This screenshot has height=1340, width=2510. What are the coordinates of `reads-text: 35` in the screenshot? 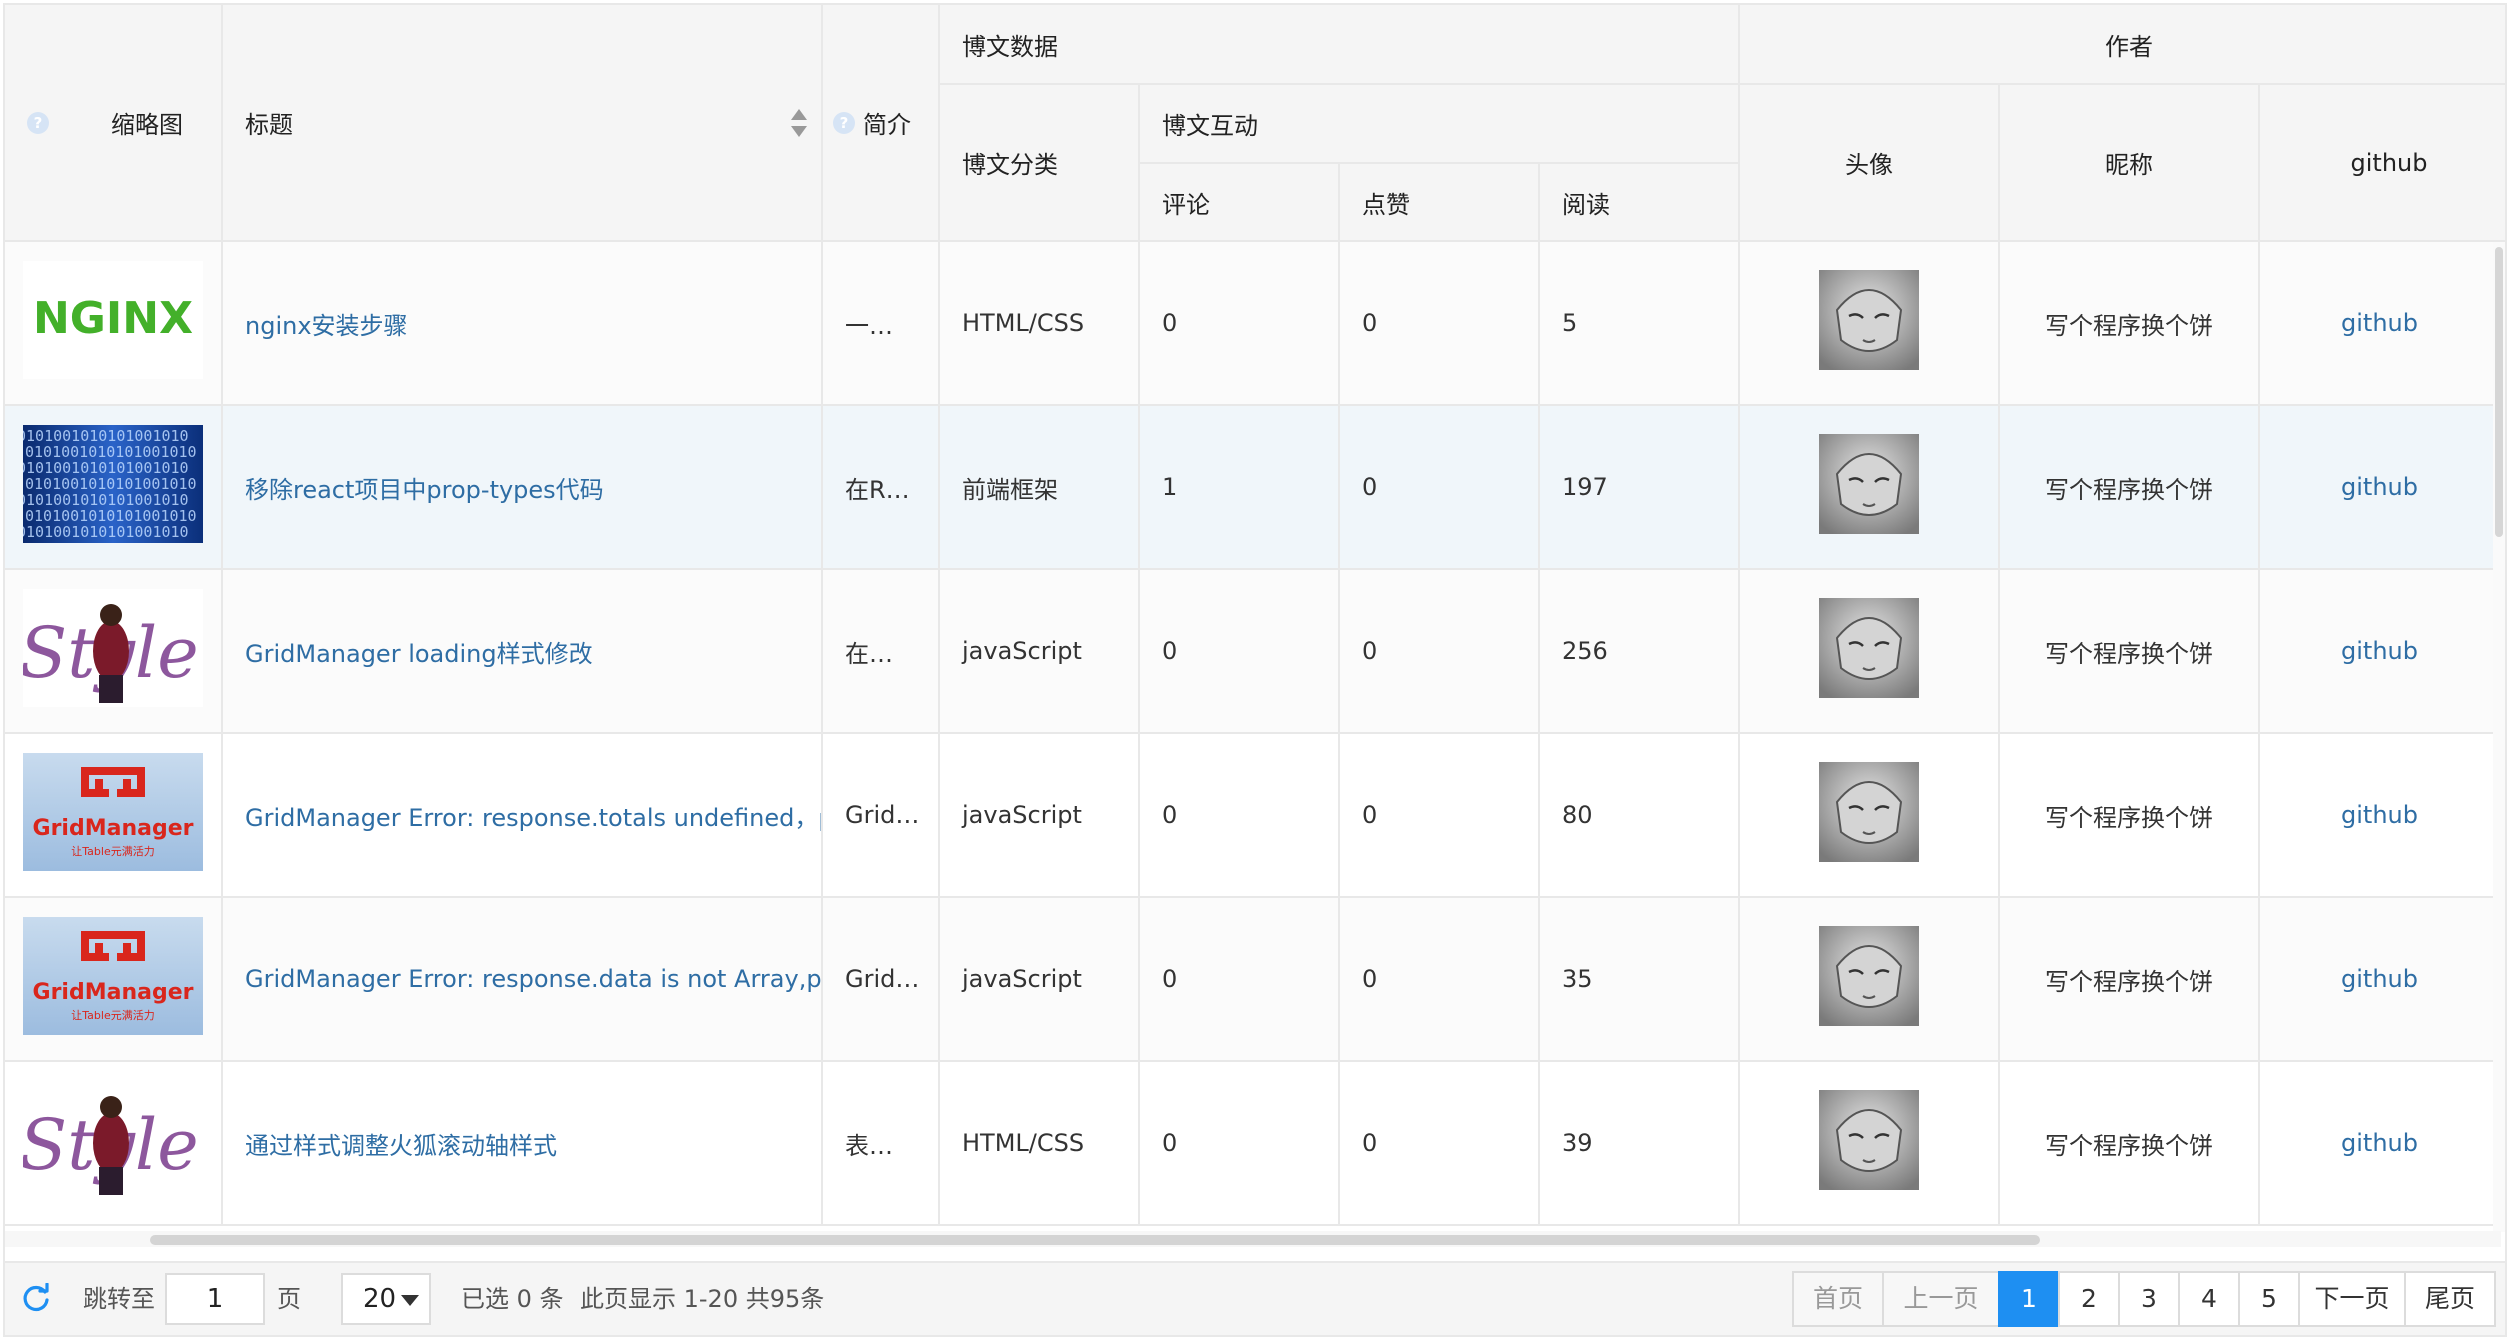 It's located at (1577, 979).